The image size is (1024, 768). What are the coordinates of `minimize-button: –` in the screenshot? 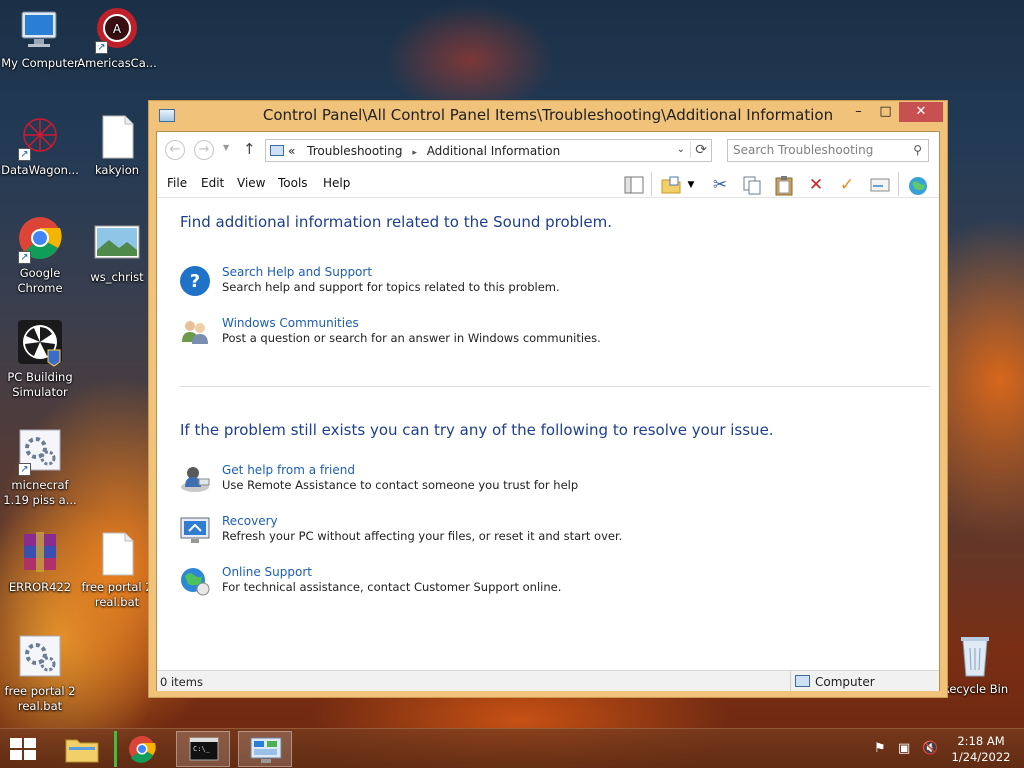 It's located at (858, 112).